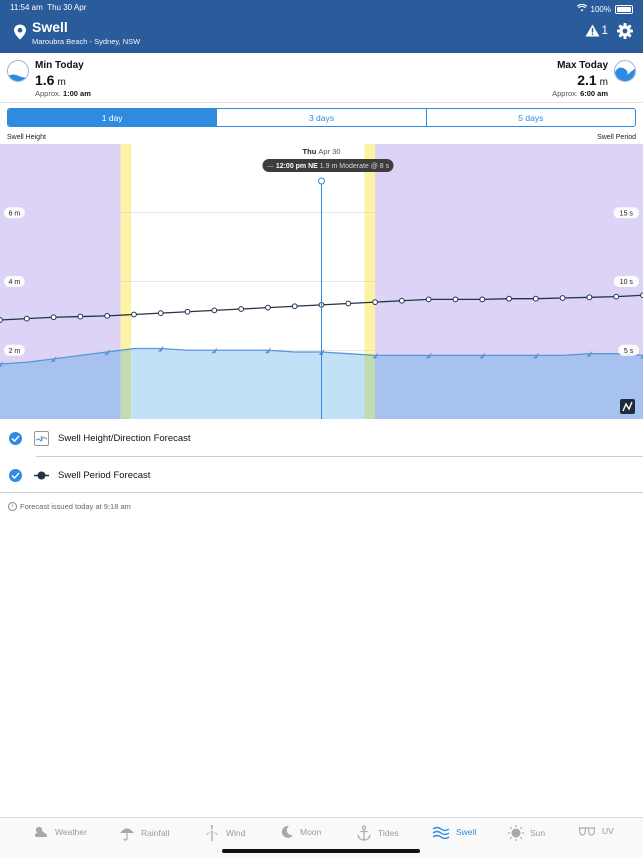 This screenshot has height=858, width=643. I want to click on max-today-value: 2.1, so click(587, 80).